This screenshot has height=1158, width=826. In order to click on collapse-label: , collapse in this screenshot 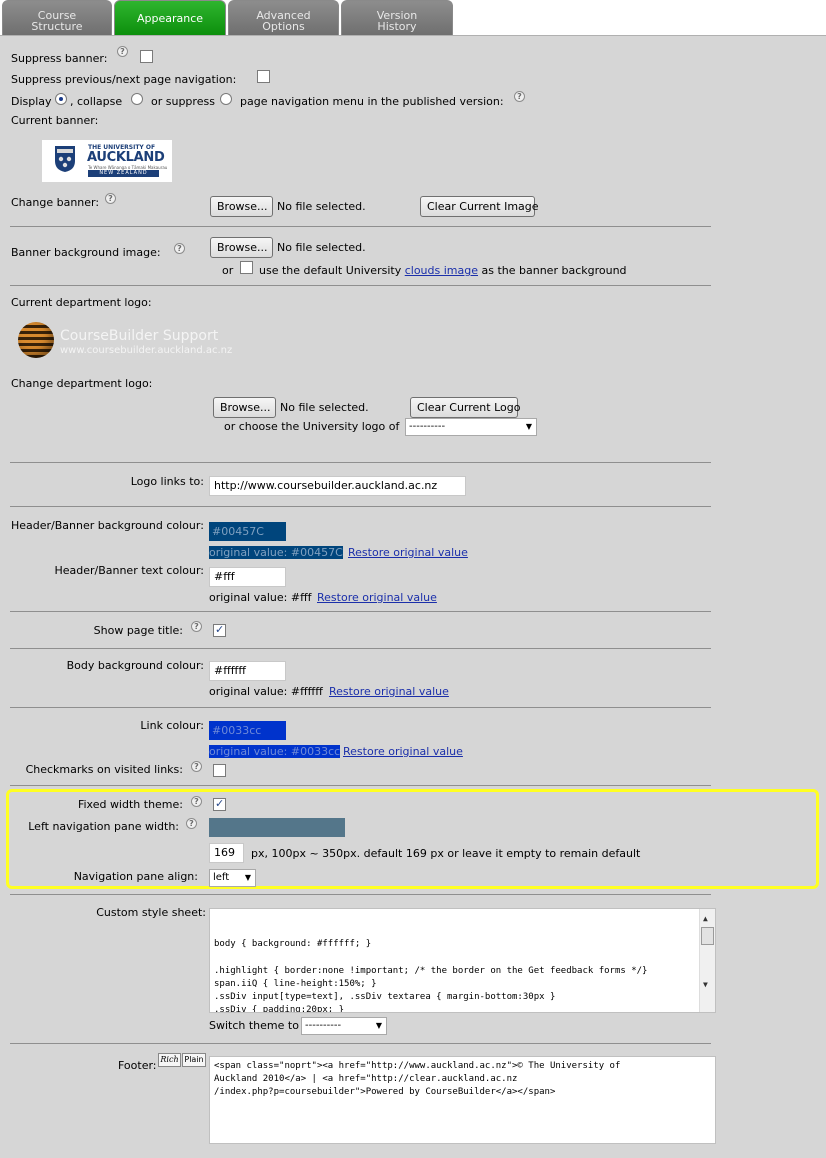, I will do `click(96, 101)`.